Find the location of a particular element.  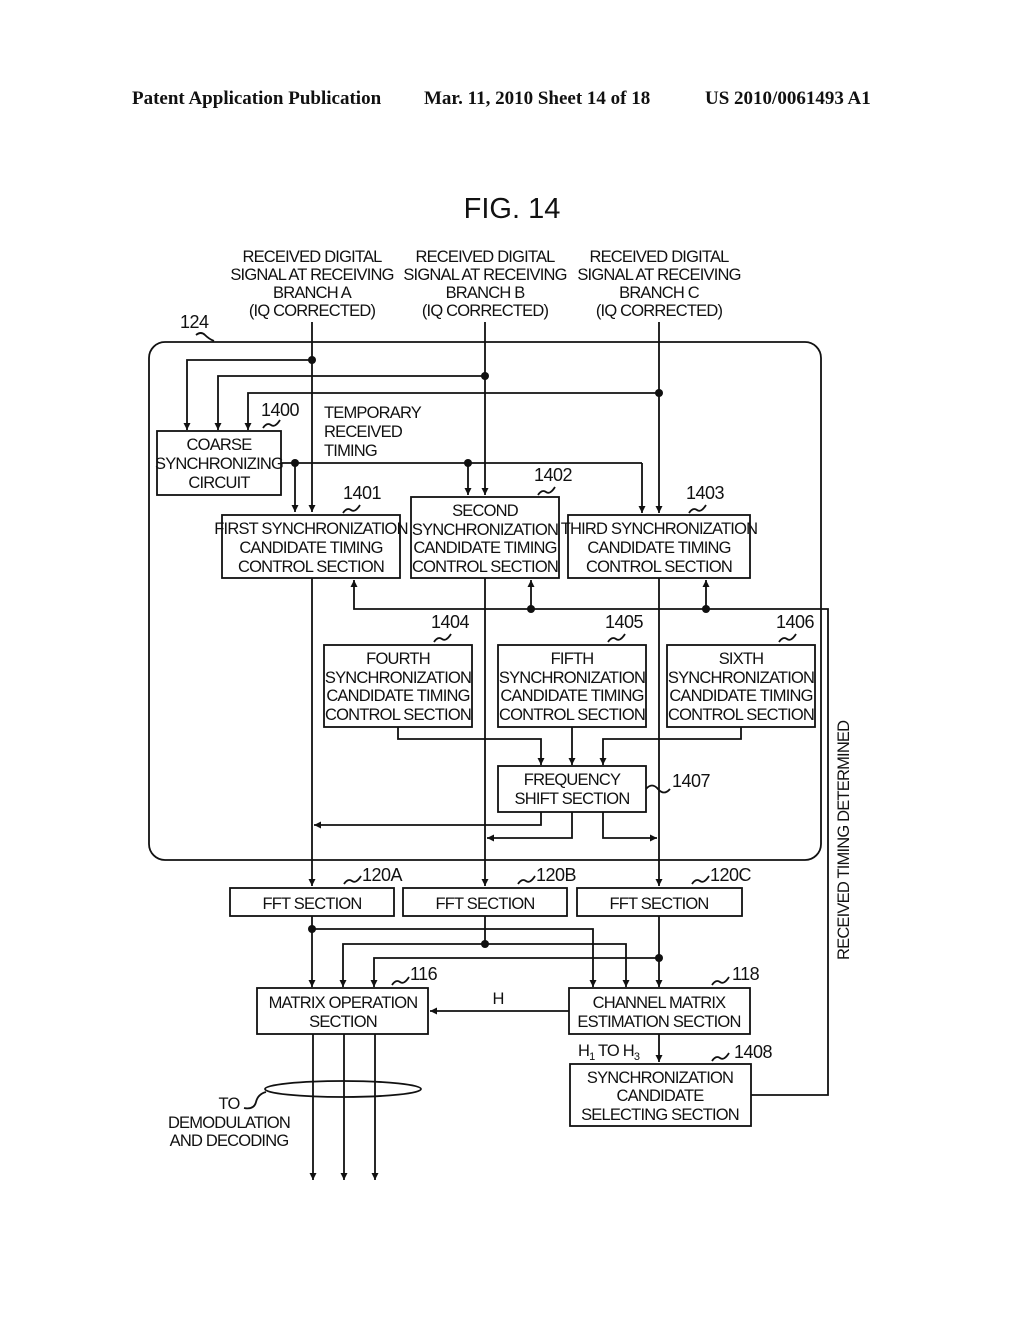

temporary-timing-label: TEMPORARY RECEIVED TIMING is located at coordinates (373, 432).